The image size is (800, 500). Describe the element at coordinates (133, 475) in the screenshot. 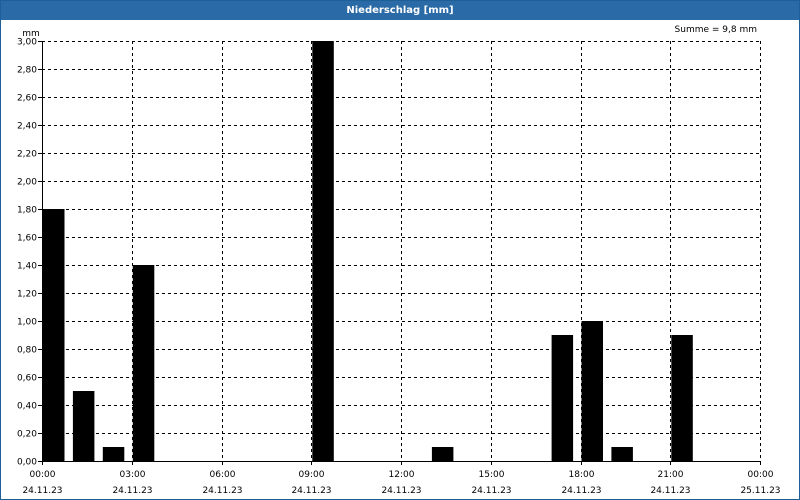

I see `x-tick-time-label: 03:00` at that location.